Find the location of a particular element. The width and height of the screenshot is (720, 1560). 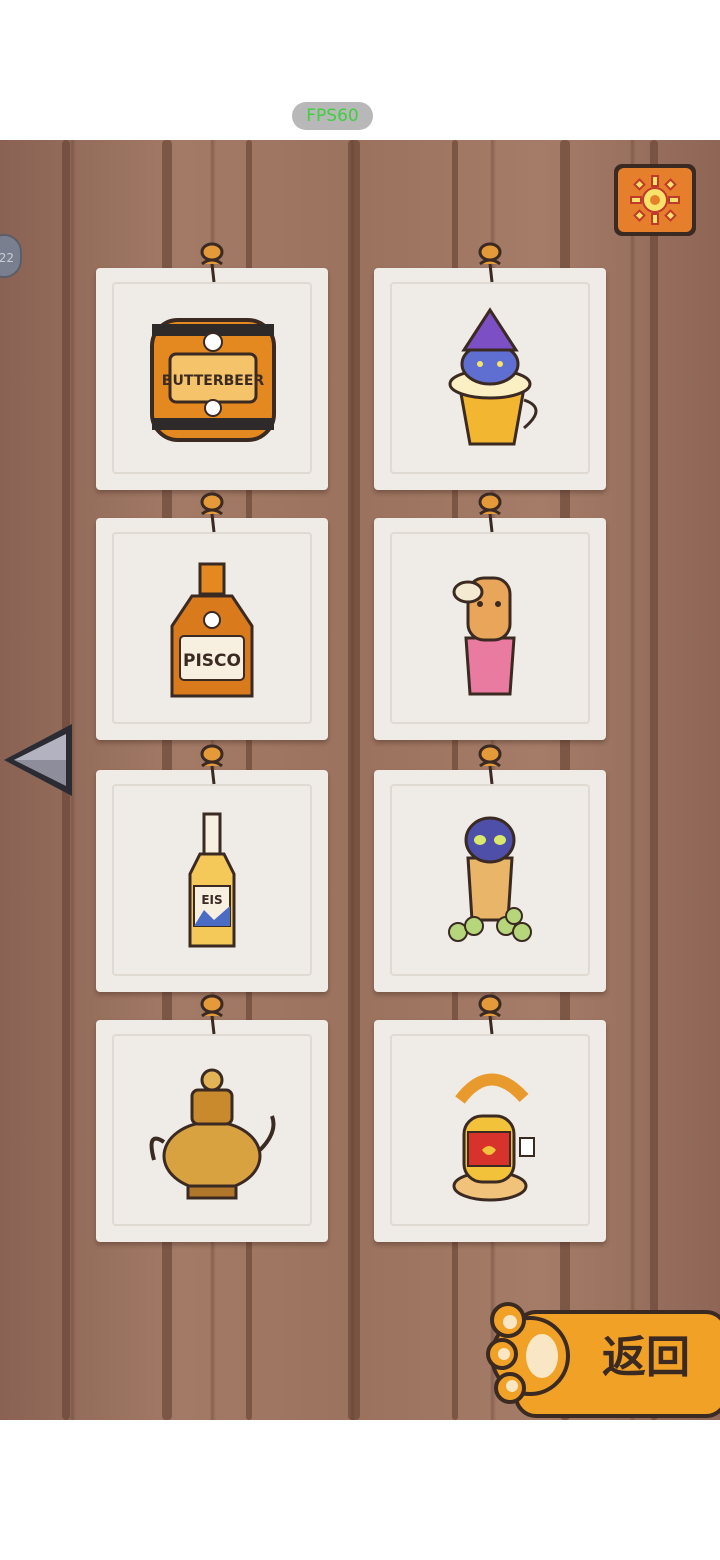

previous-page-arrow is located at coordinates (40, 760).